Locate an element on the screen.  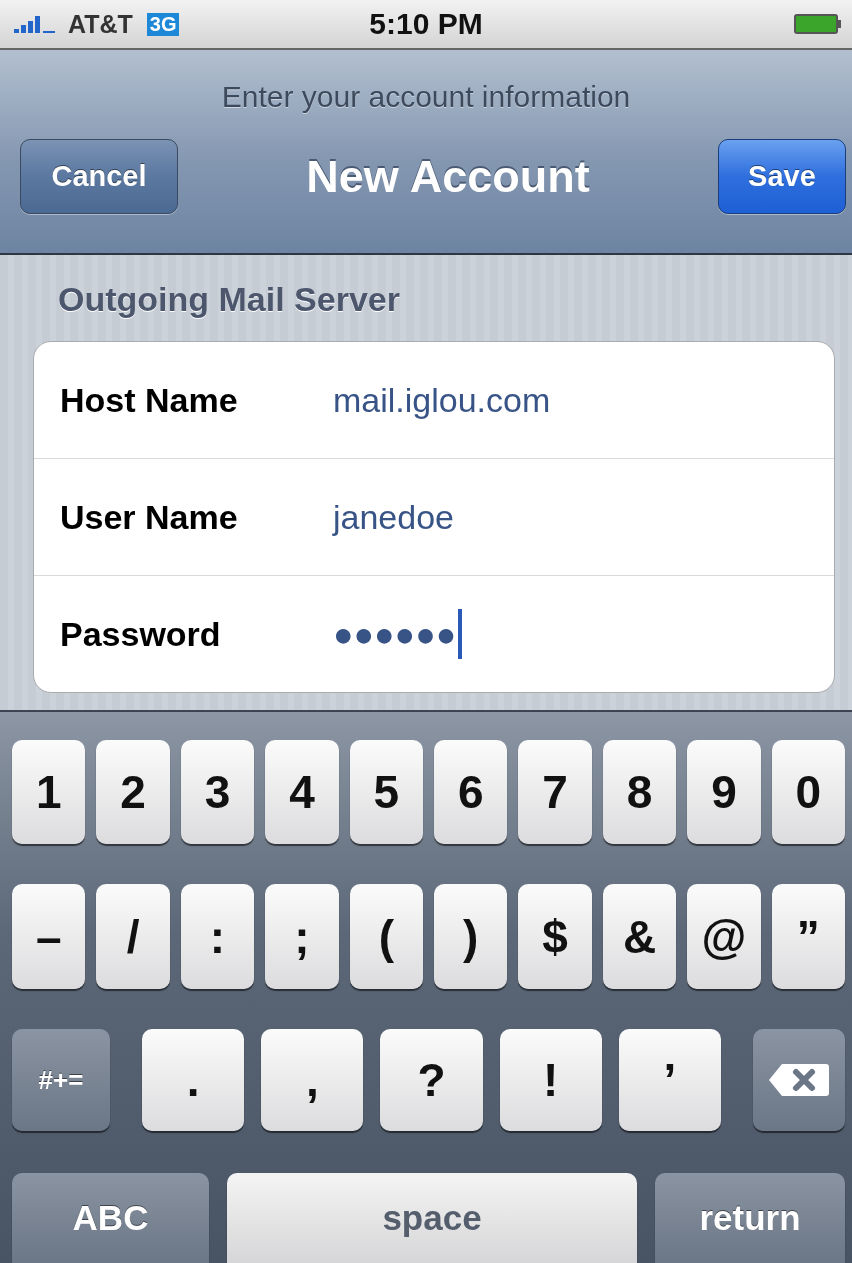
key: 0 is located at coordinates (808, 792).